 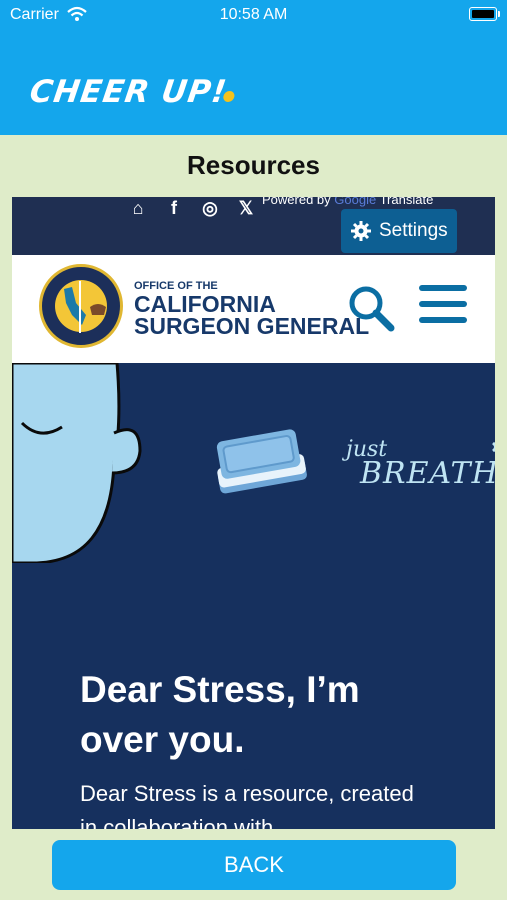 I want to click on gear-icon, so click(x=361, y=231).